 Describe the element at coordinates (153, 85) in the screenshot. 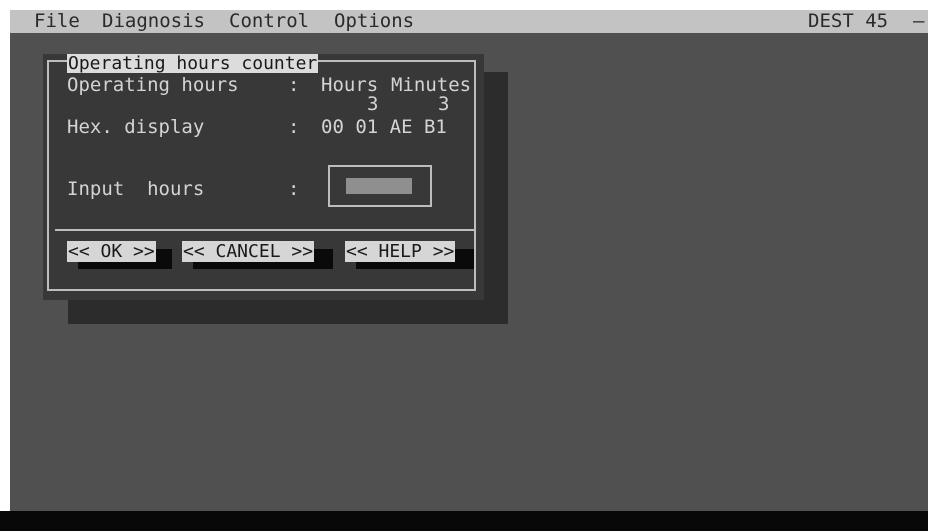

I see `operating-hours-label: Operating hours` at that location.